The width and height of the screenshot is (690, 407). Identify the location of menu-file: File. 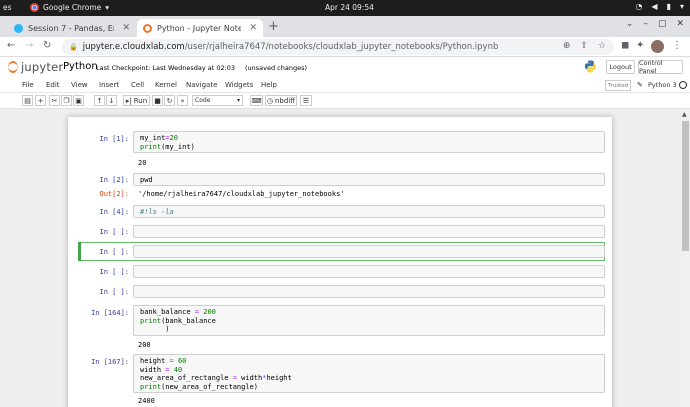
(28, 85).